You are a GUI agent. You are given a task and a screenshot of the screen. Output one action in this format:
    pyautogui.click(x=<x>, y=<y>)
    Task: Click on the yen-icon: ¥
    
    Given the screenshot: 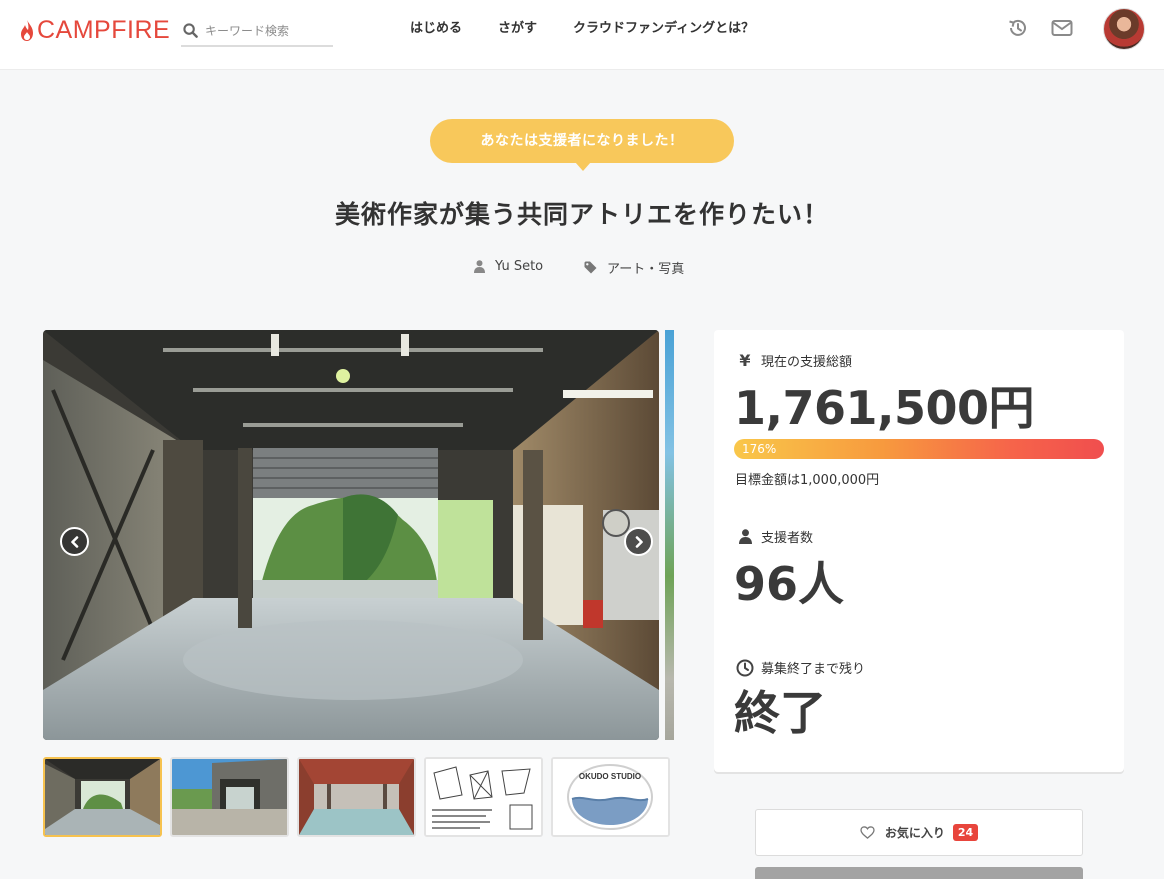 What is the action you would take?
    pyautogui.click(x=745, y=360)
    